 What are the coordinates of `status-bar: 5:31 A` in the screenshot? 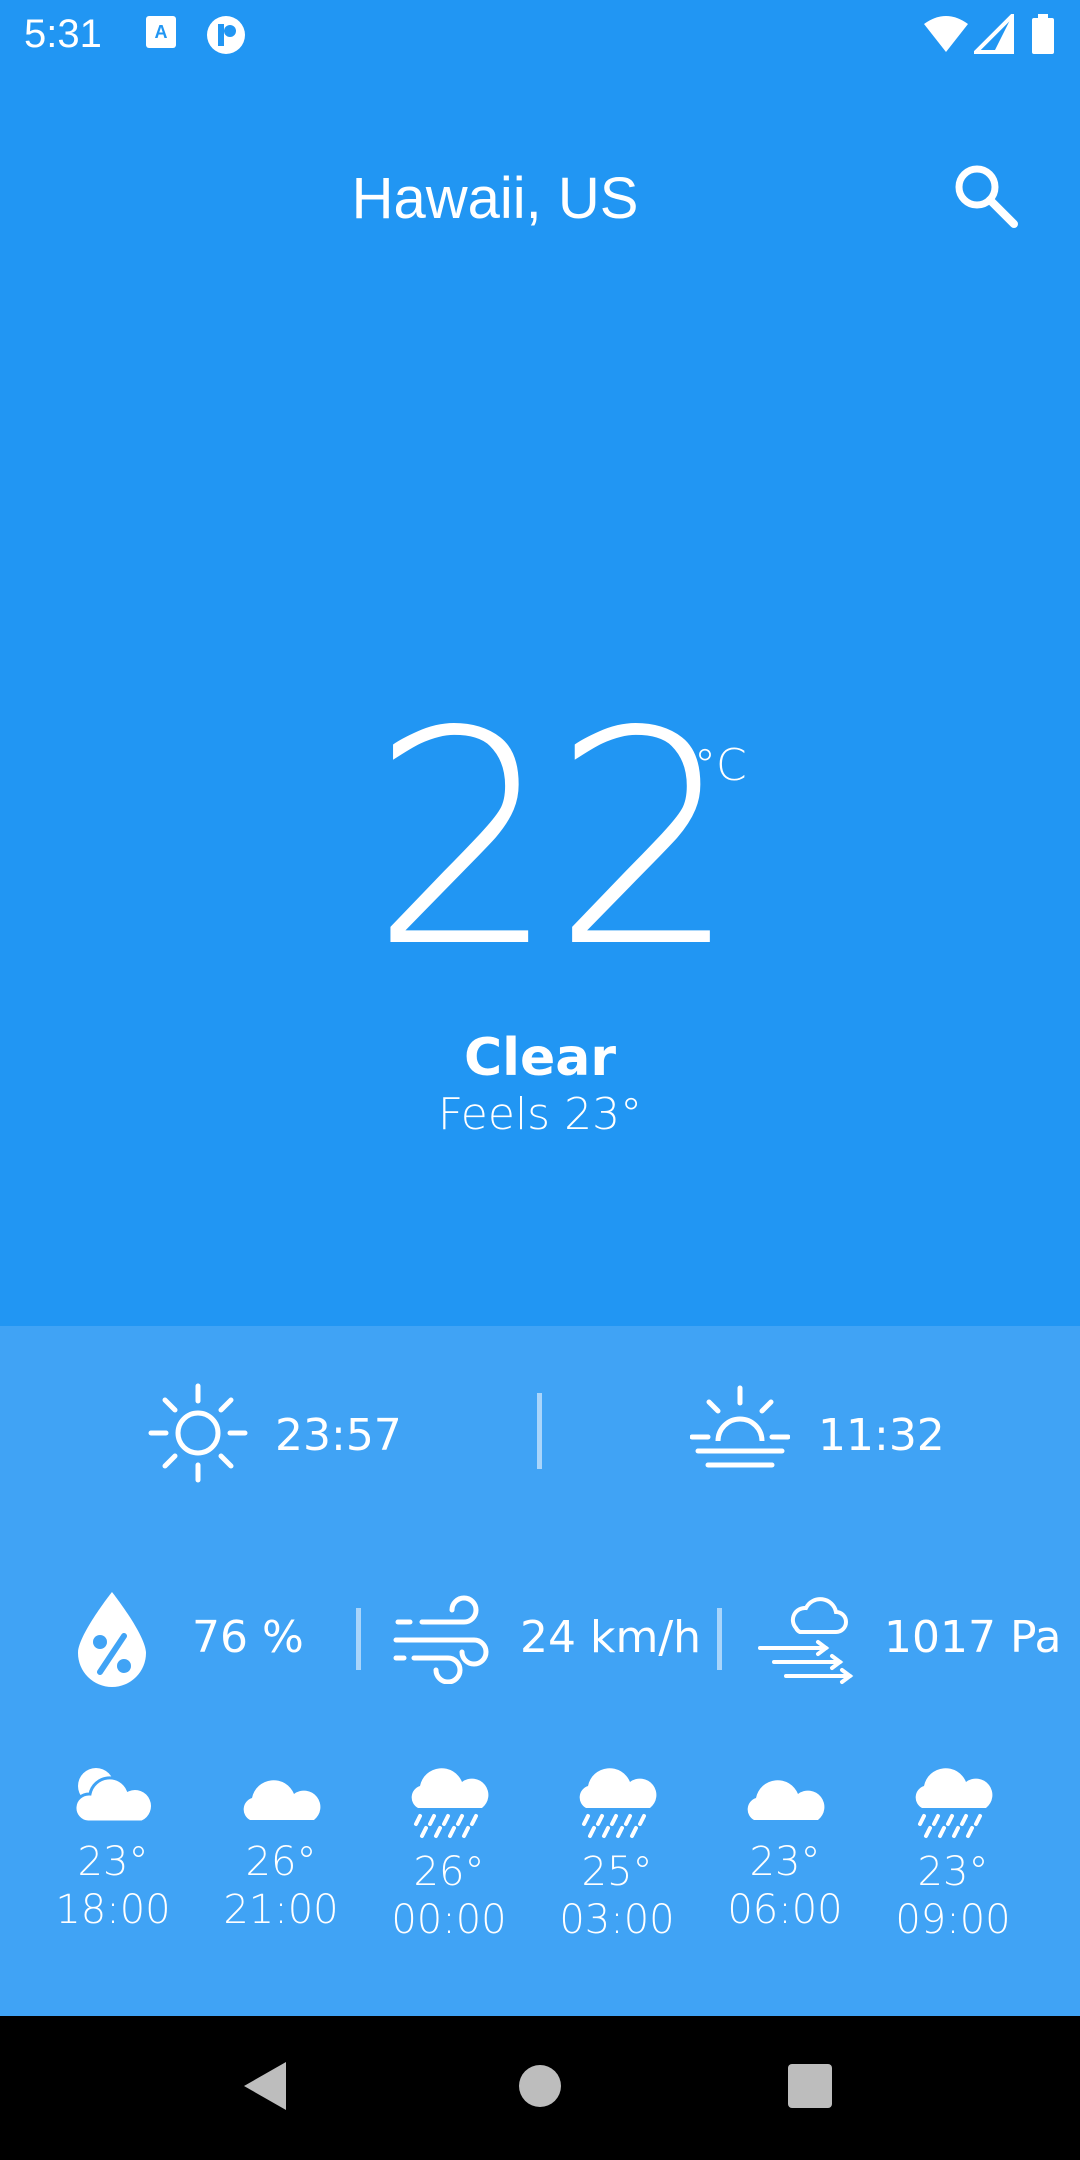 It's located at (540, 36).